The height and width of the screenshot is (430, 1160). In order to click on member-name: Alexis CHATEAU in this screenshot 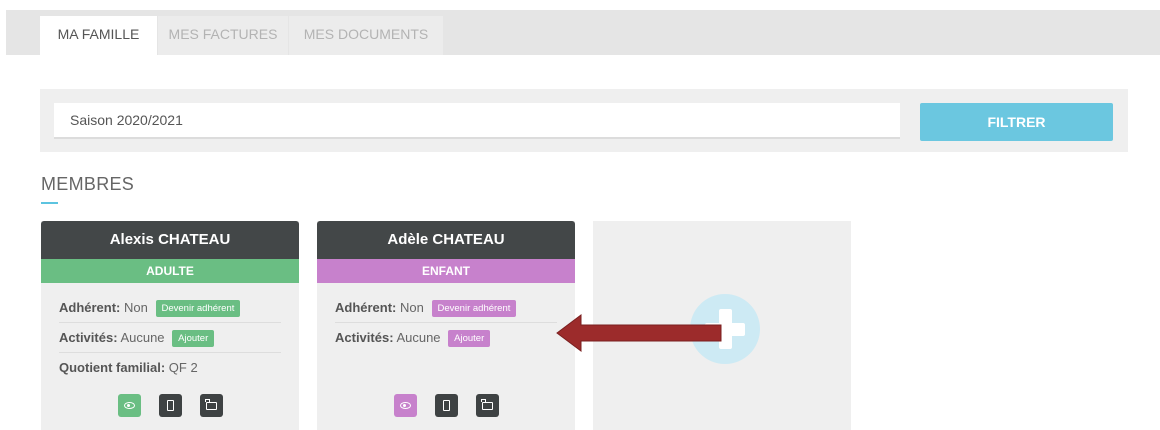, I will do `click(170, 240)`.